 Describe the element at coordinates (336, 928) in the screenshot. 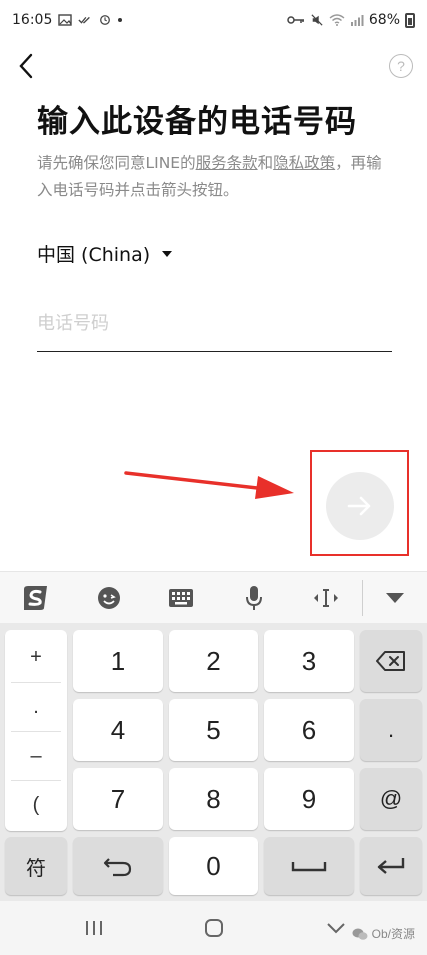

I see `chevron-down-icon` at that location.